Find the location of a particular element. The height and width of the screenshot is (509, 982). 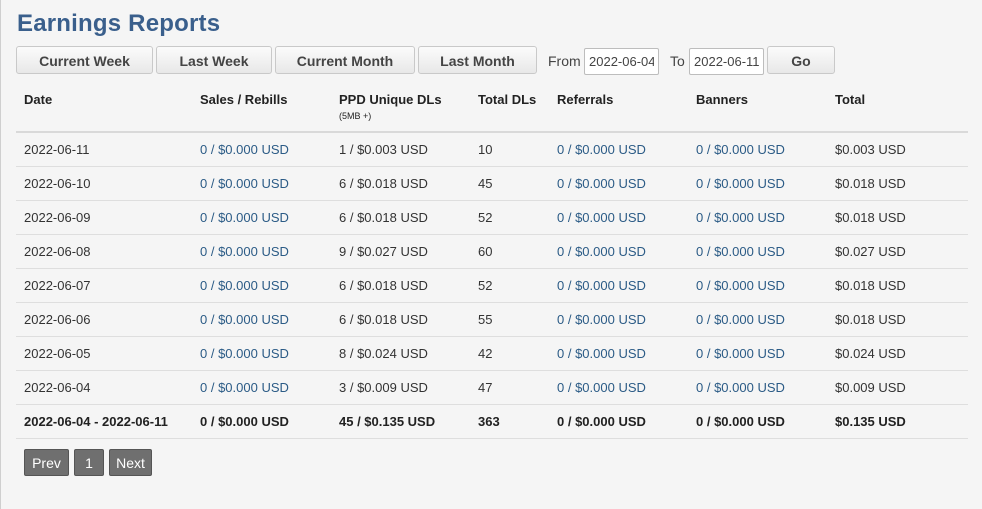

to-date-input is located at coordinates (726, 61).